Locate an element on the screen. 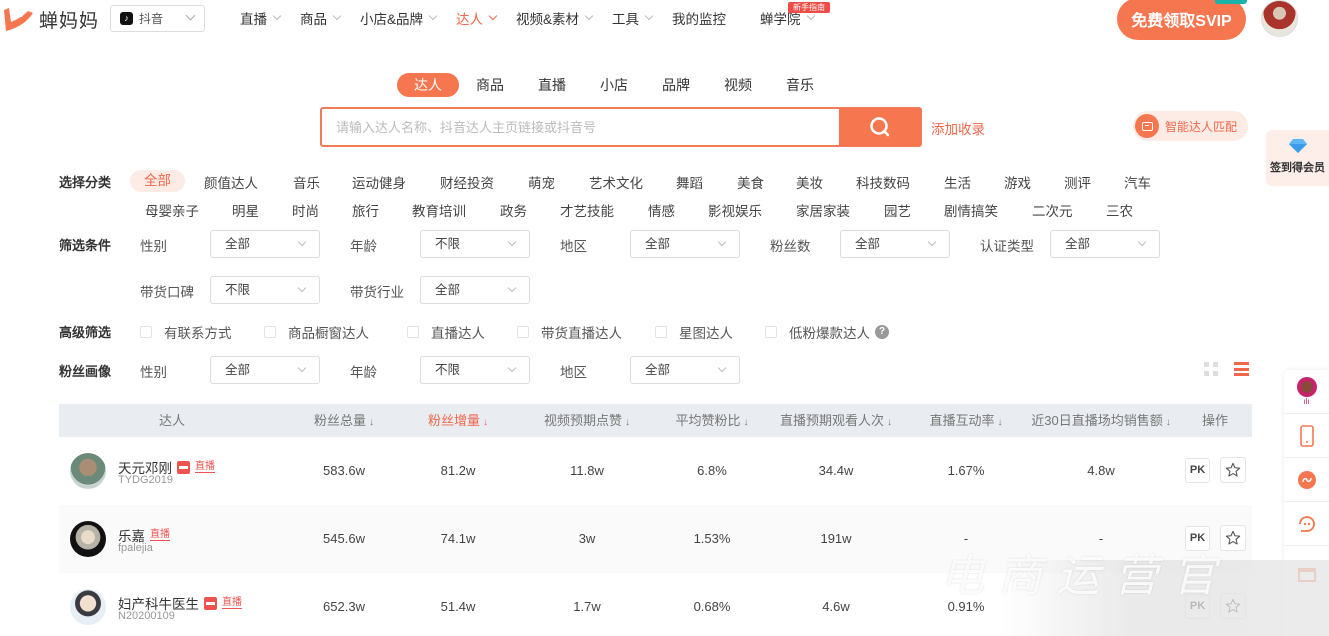  col-live-views: 直播预期观看人次 ↓ is located at coordinates (836, 420).